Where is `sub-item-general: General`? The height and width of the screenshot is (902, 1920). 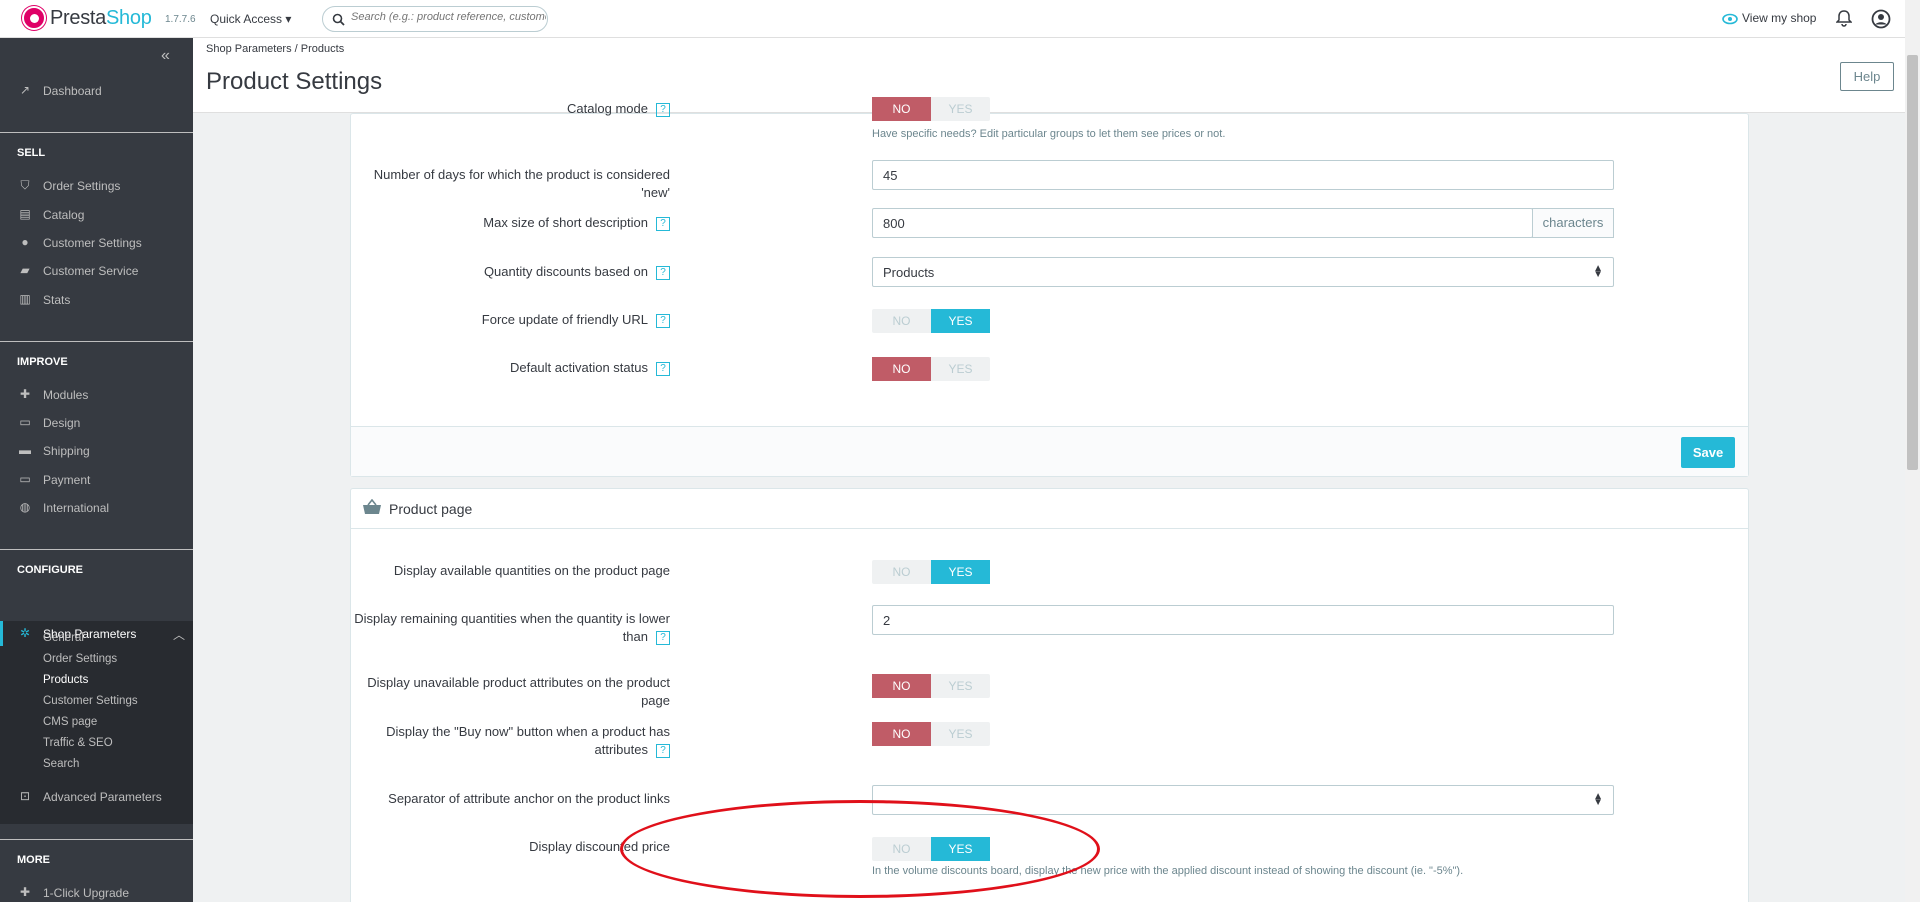 sub-item-general: General is located at coordinates (63, 638).